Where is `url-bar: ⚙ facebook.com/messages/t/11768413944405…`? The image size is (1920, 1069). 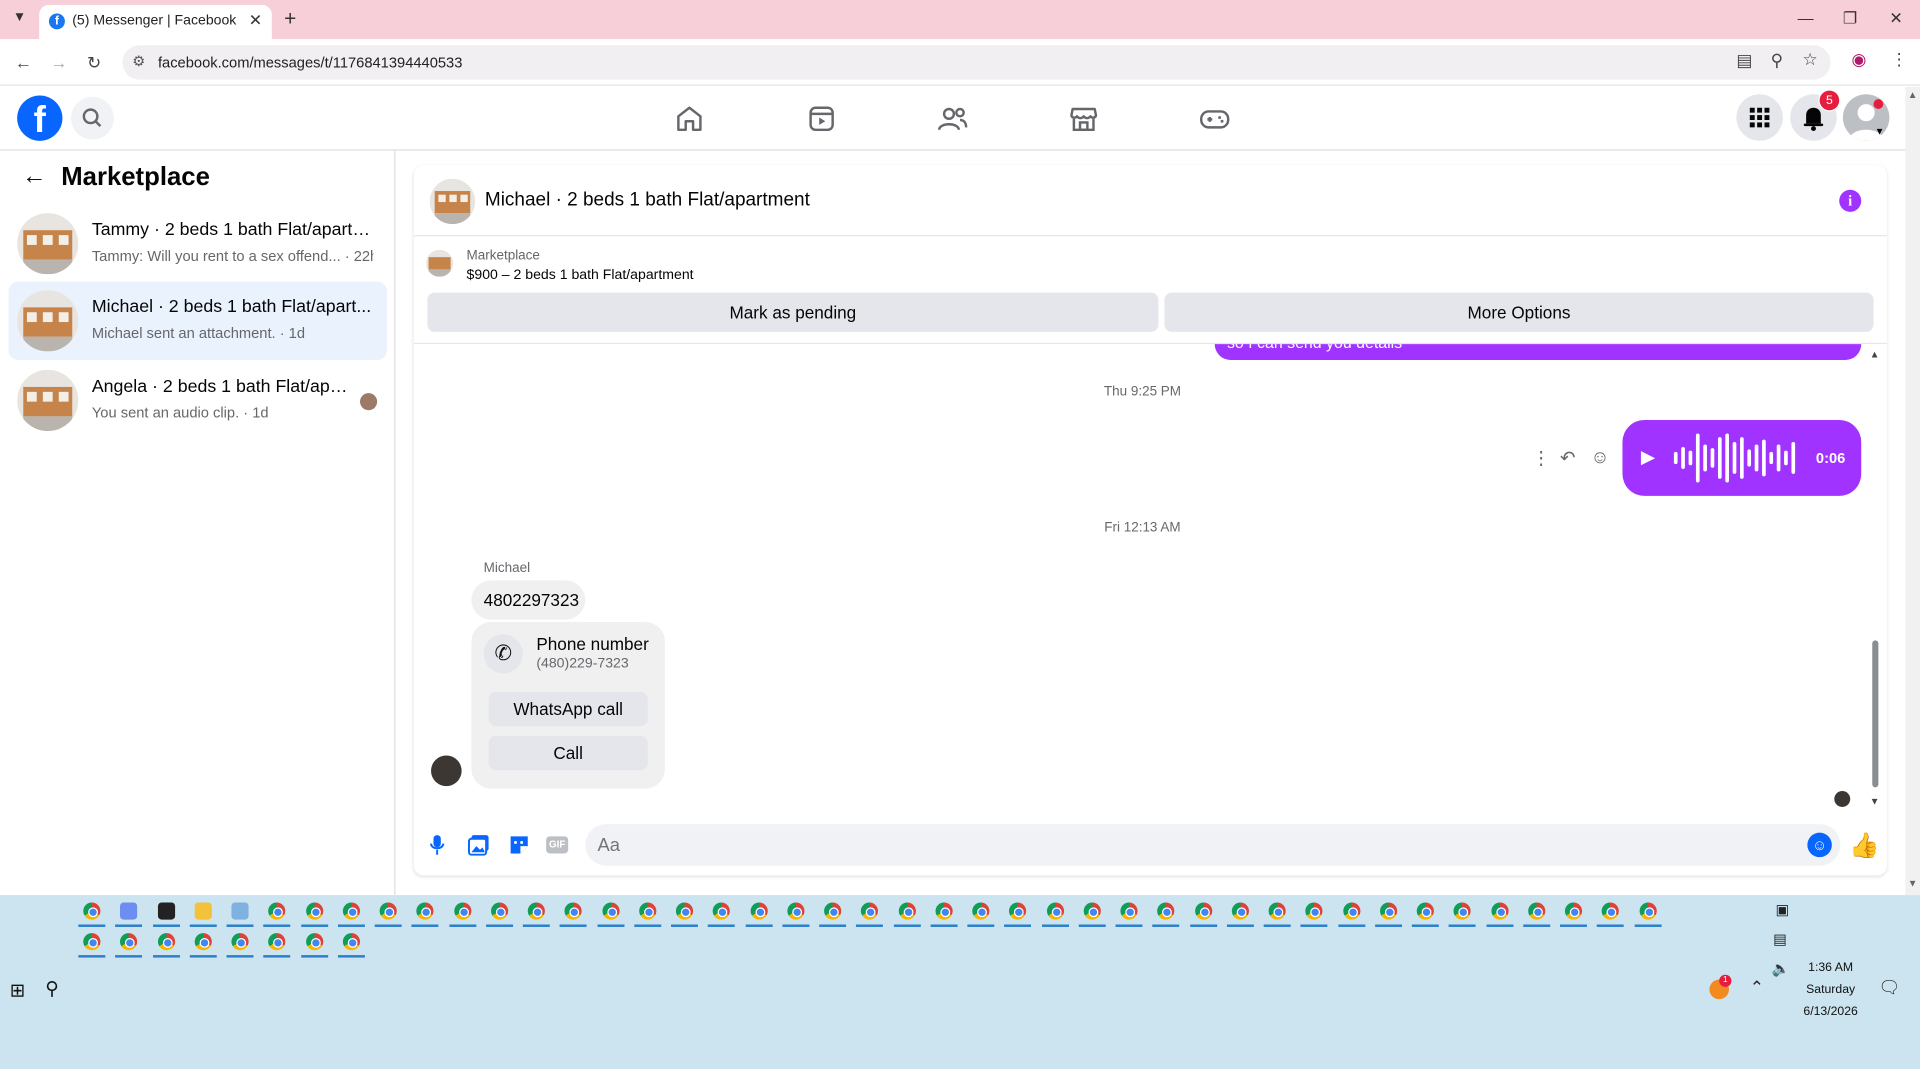
url-bar: ⚙ facebook.com/messages/t/11768413944405… is located at coordinates (976, 62).